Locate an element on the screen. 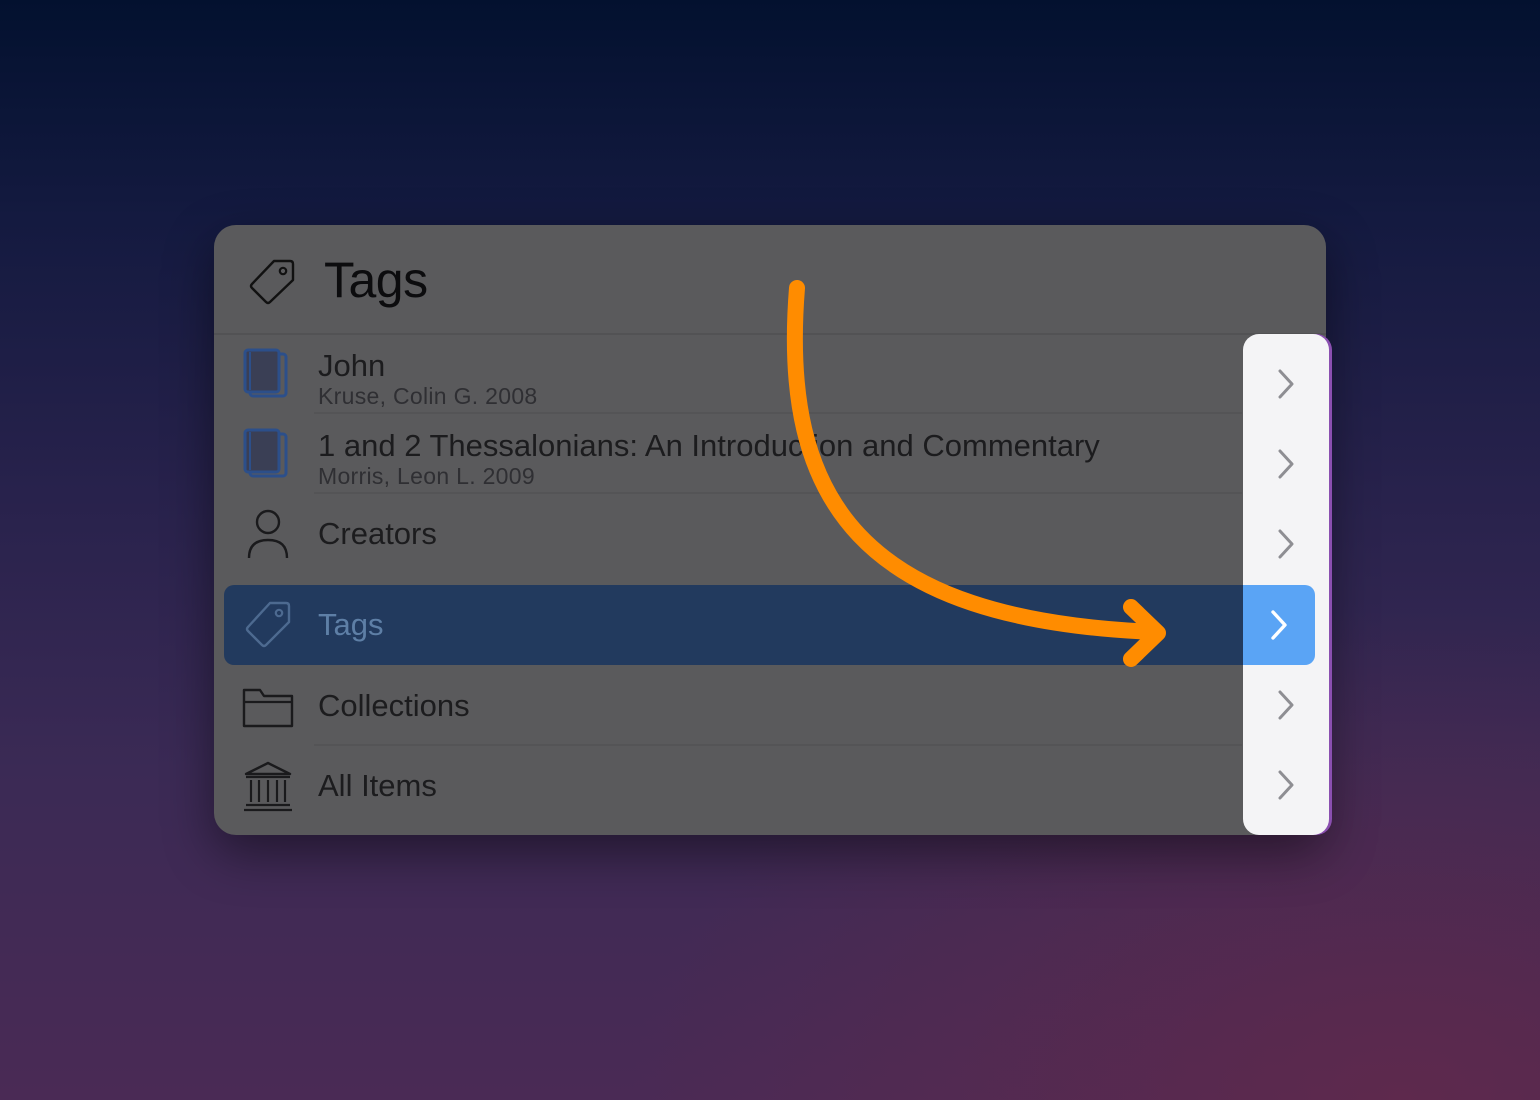  list-item-all-items: All Items is located at coordinates (728, 786).